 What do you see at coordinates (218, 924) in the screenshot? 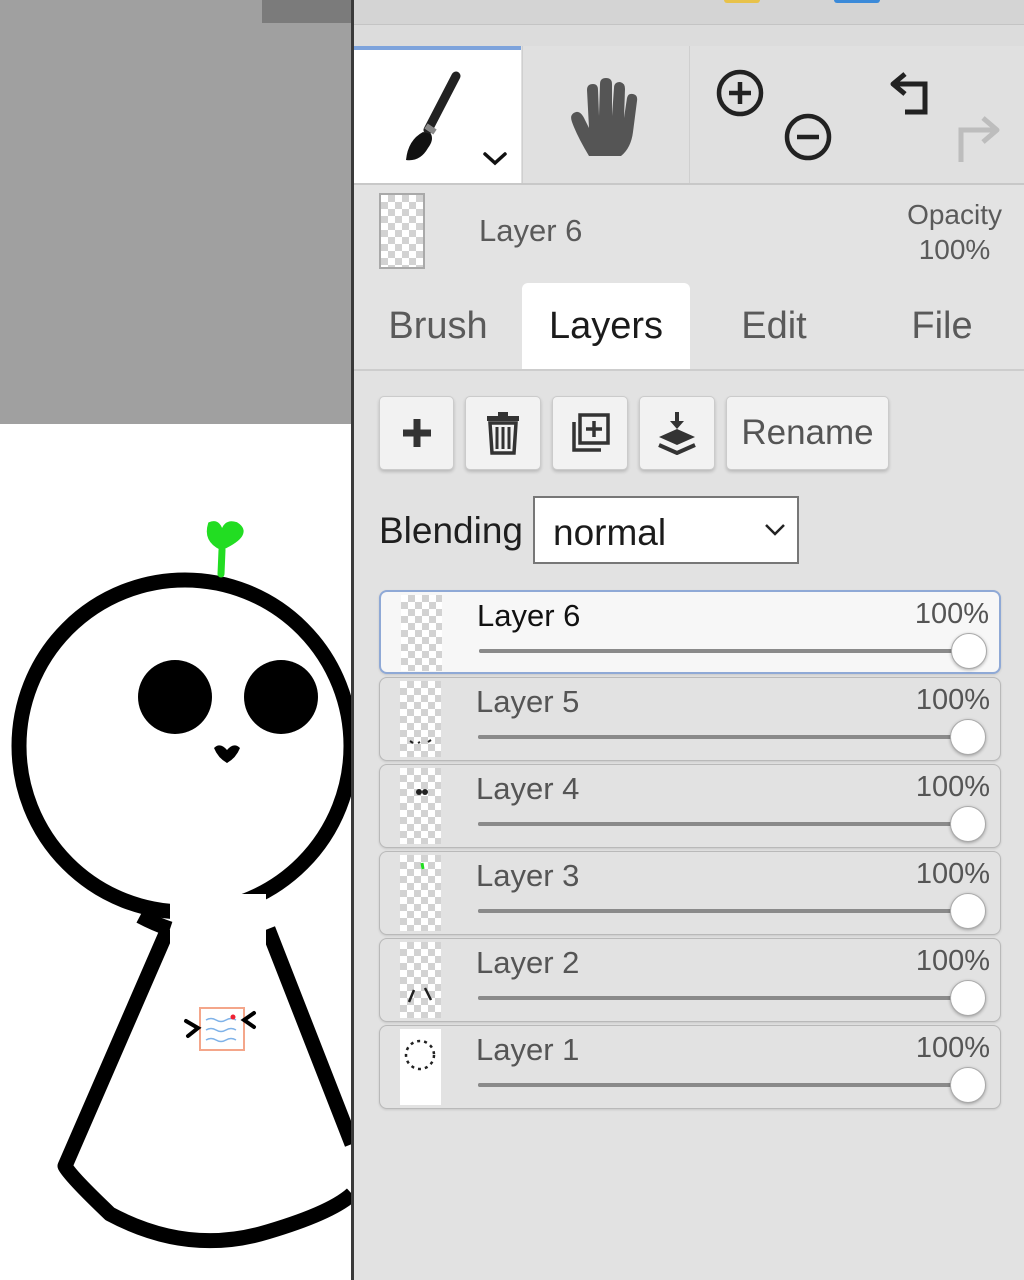
I see `neck-cover` at bounding box center [218, 924].